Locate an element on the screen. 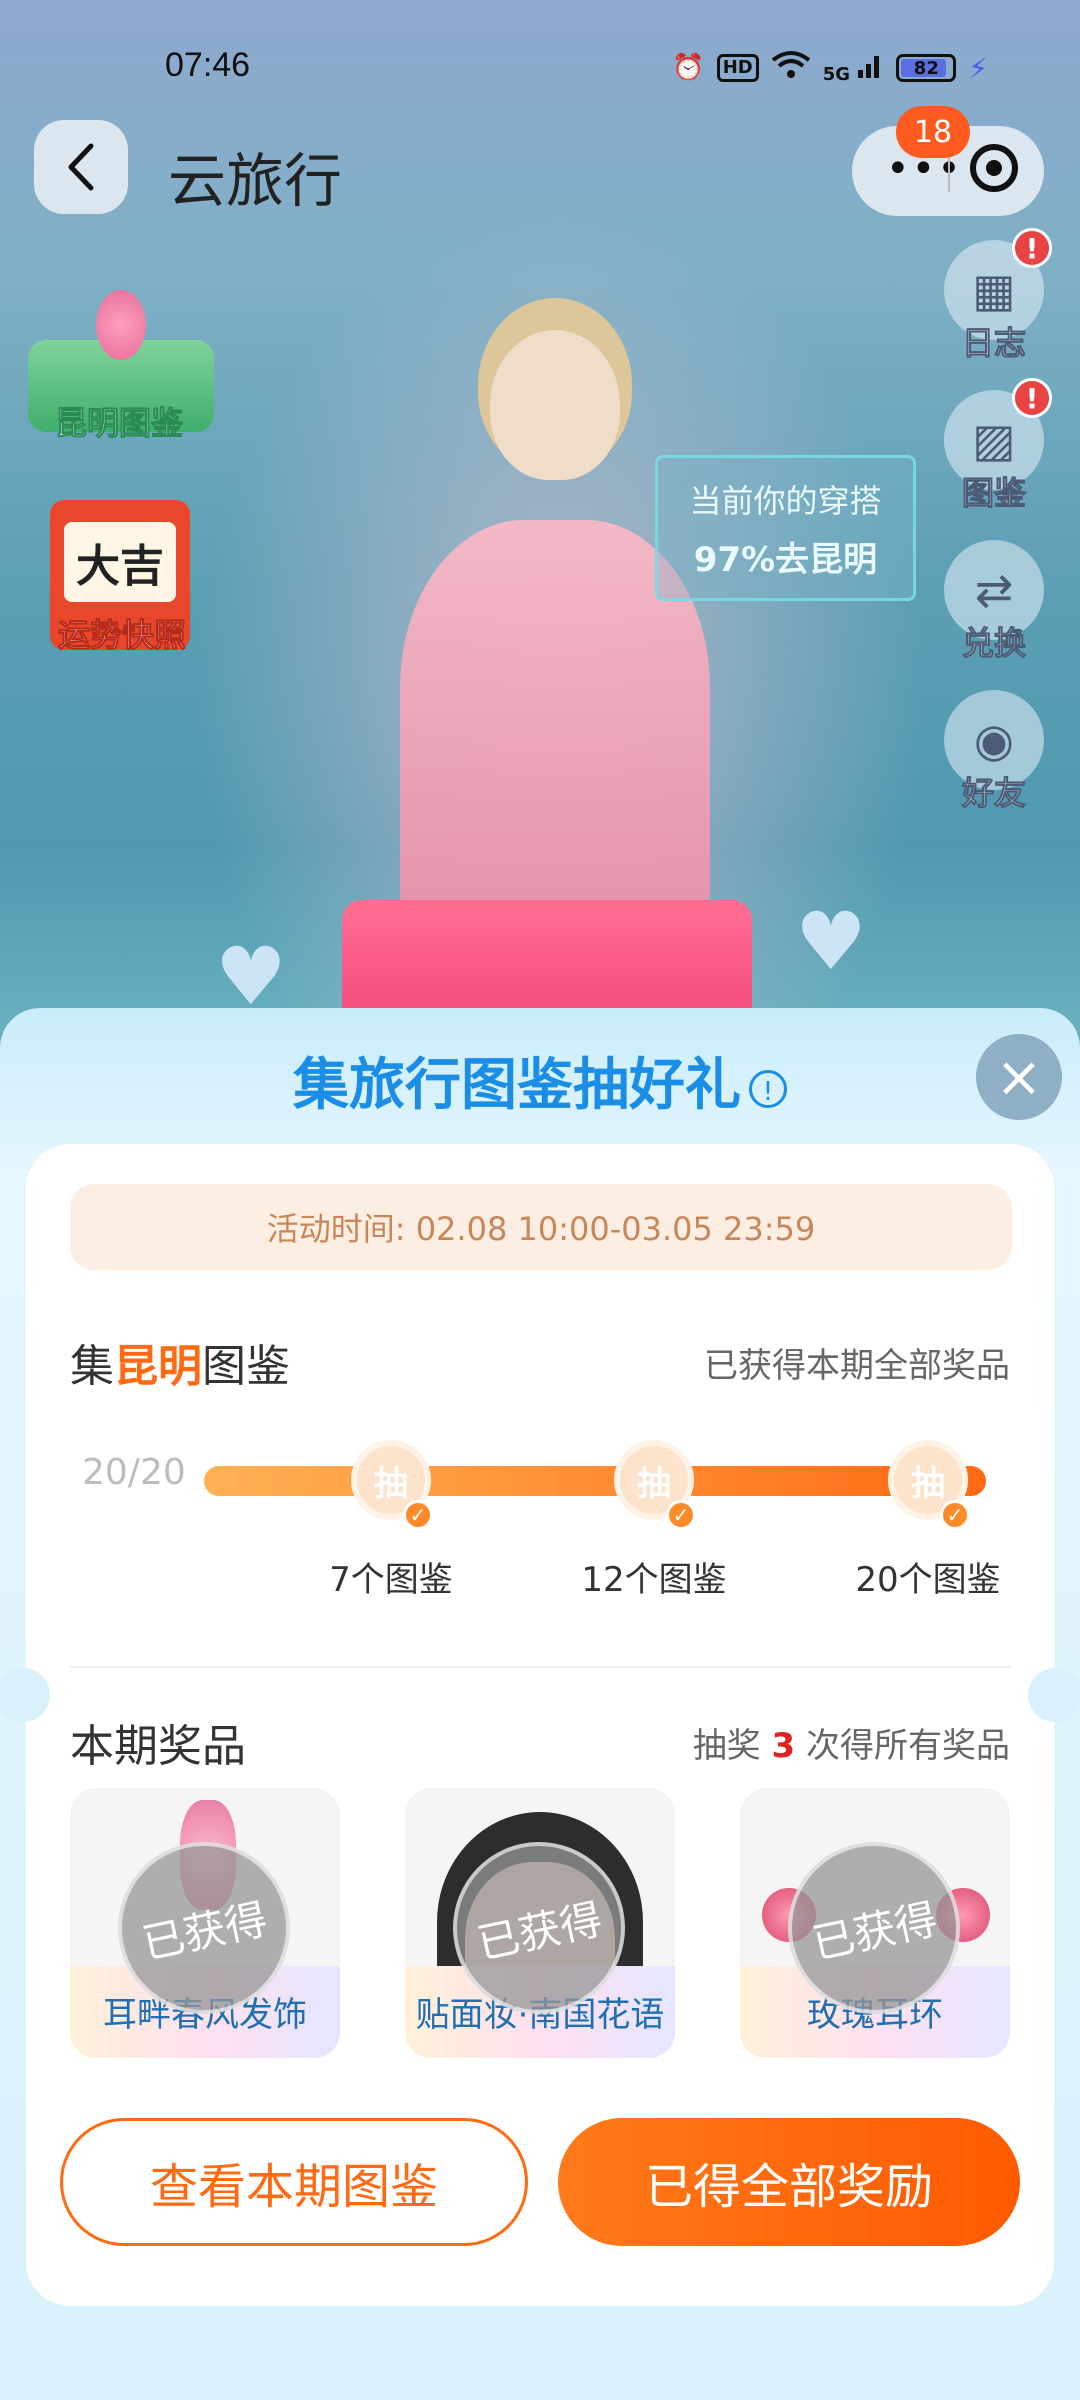  outfit-match-bubble: 当前你的穿搭 97%去昆明 is located at coordinates (785, 528).